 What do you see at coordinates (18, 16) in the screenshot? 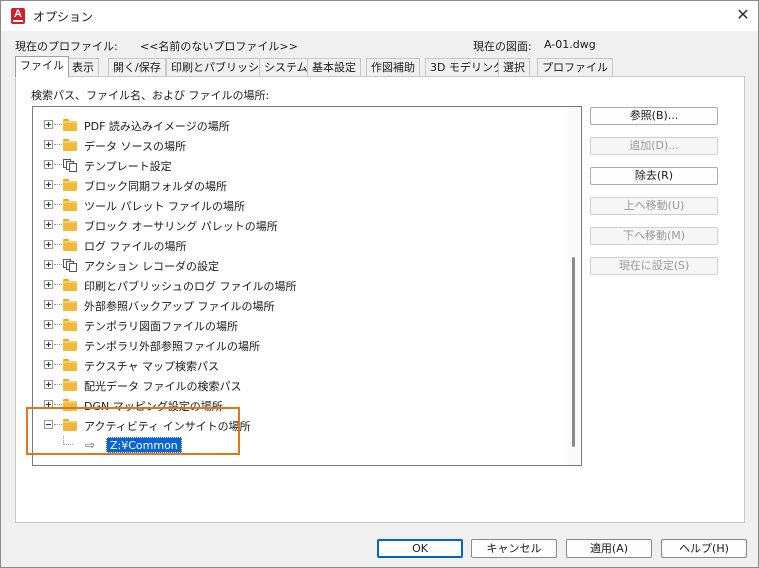
I see `autocad-app-icon: A` at bounding box center [18, 16].